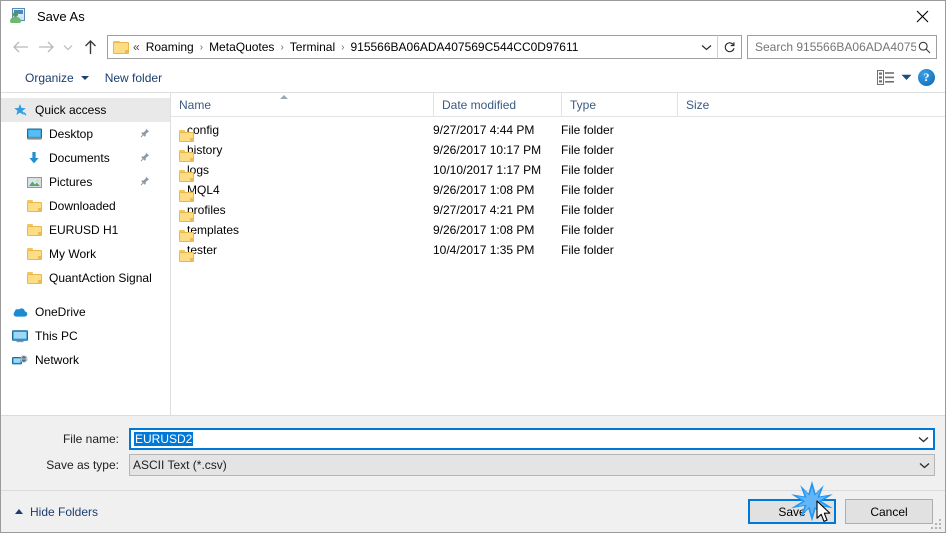 This screenshot has width=946, height=533. I want to click on column-label: Type, so click(583, 104).